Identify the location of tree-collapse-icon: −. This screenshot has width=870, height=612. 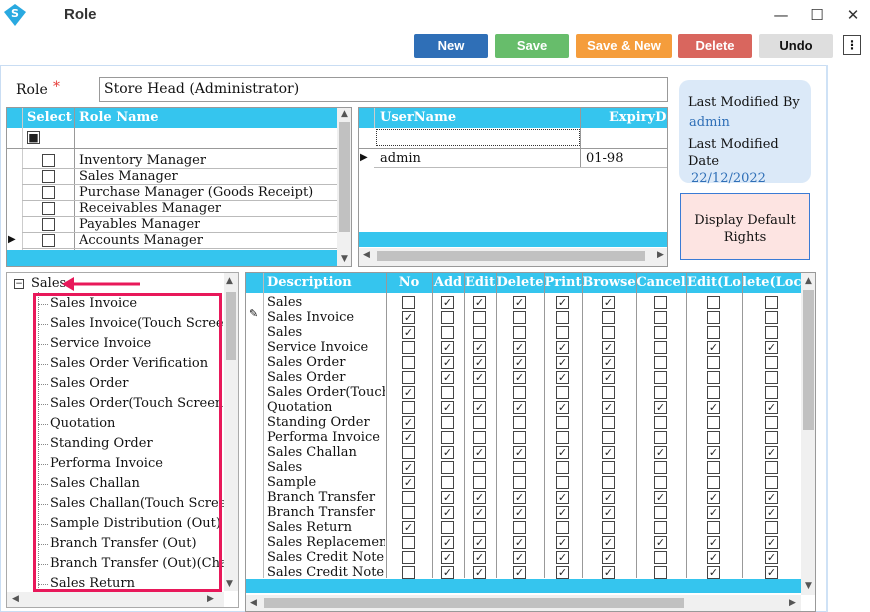
(19, 284).